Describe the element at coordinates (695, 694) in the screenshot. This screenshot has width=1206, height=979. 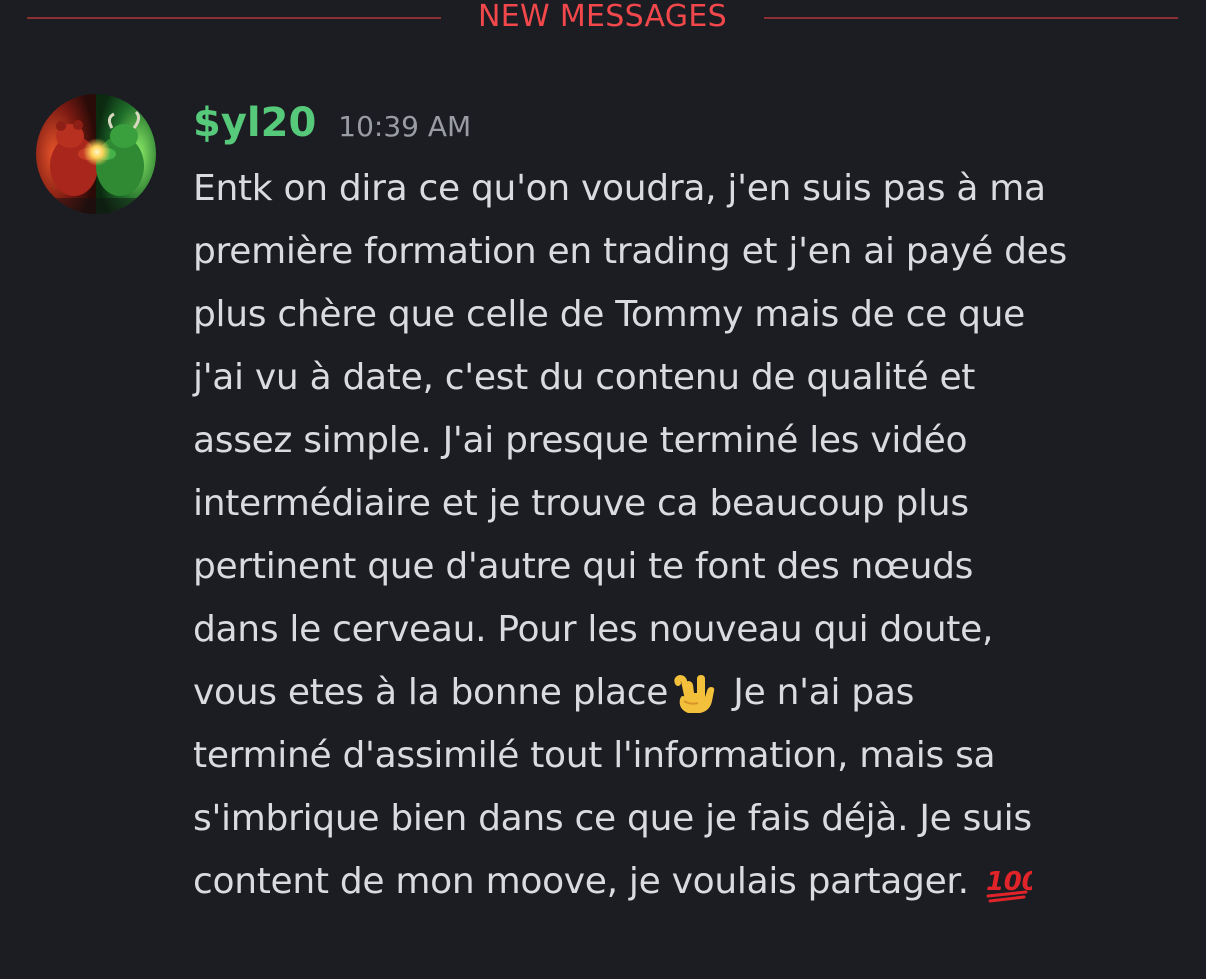
I see `love-you-gesture-emoji-icon` at that location.